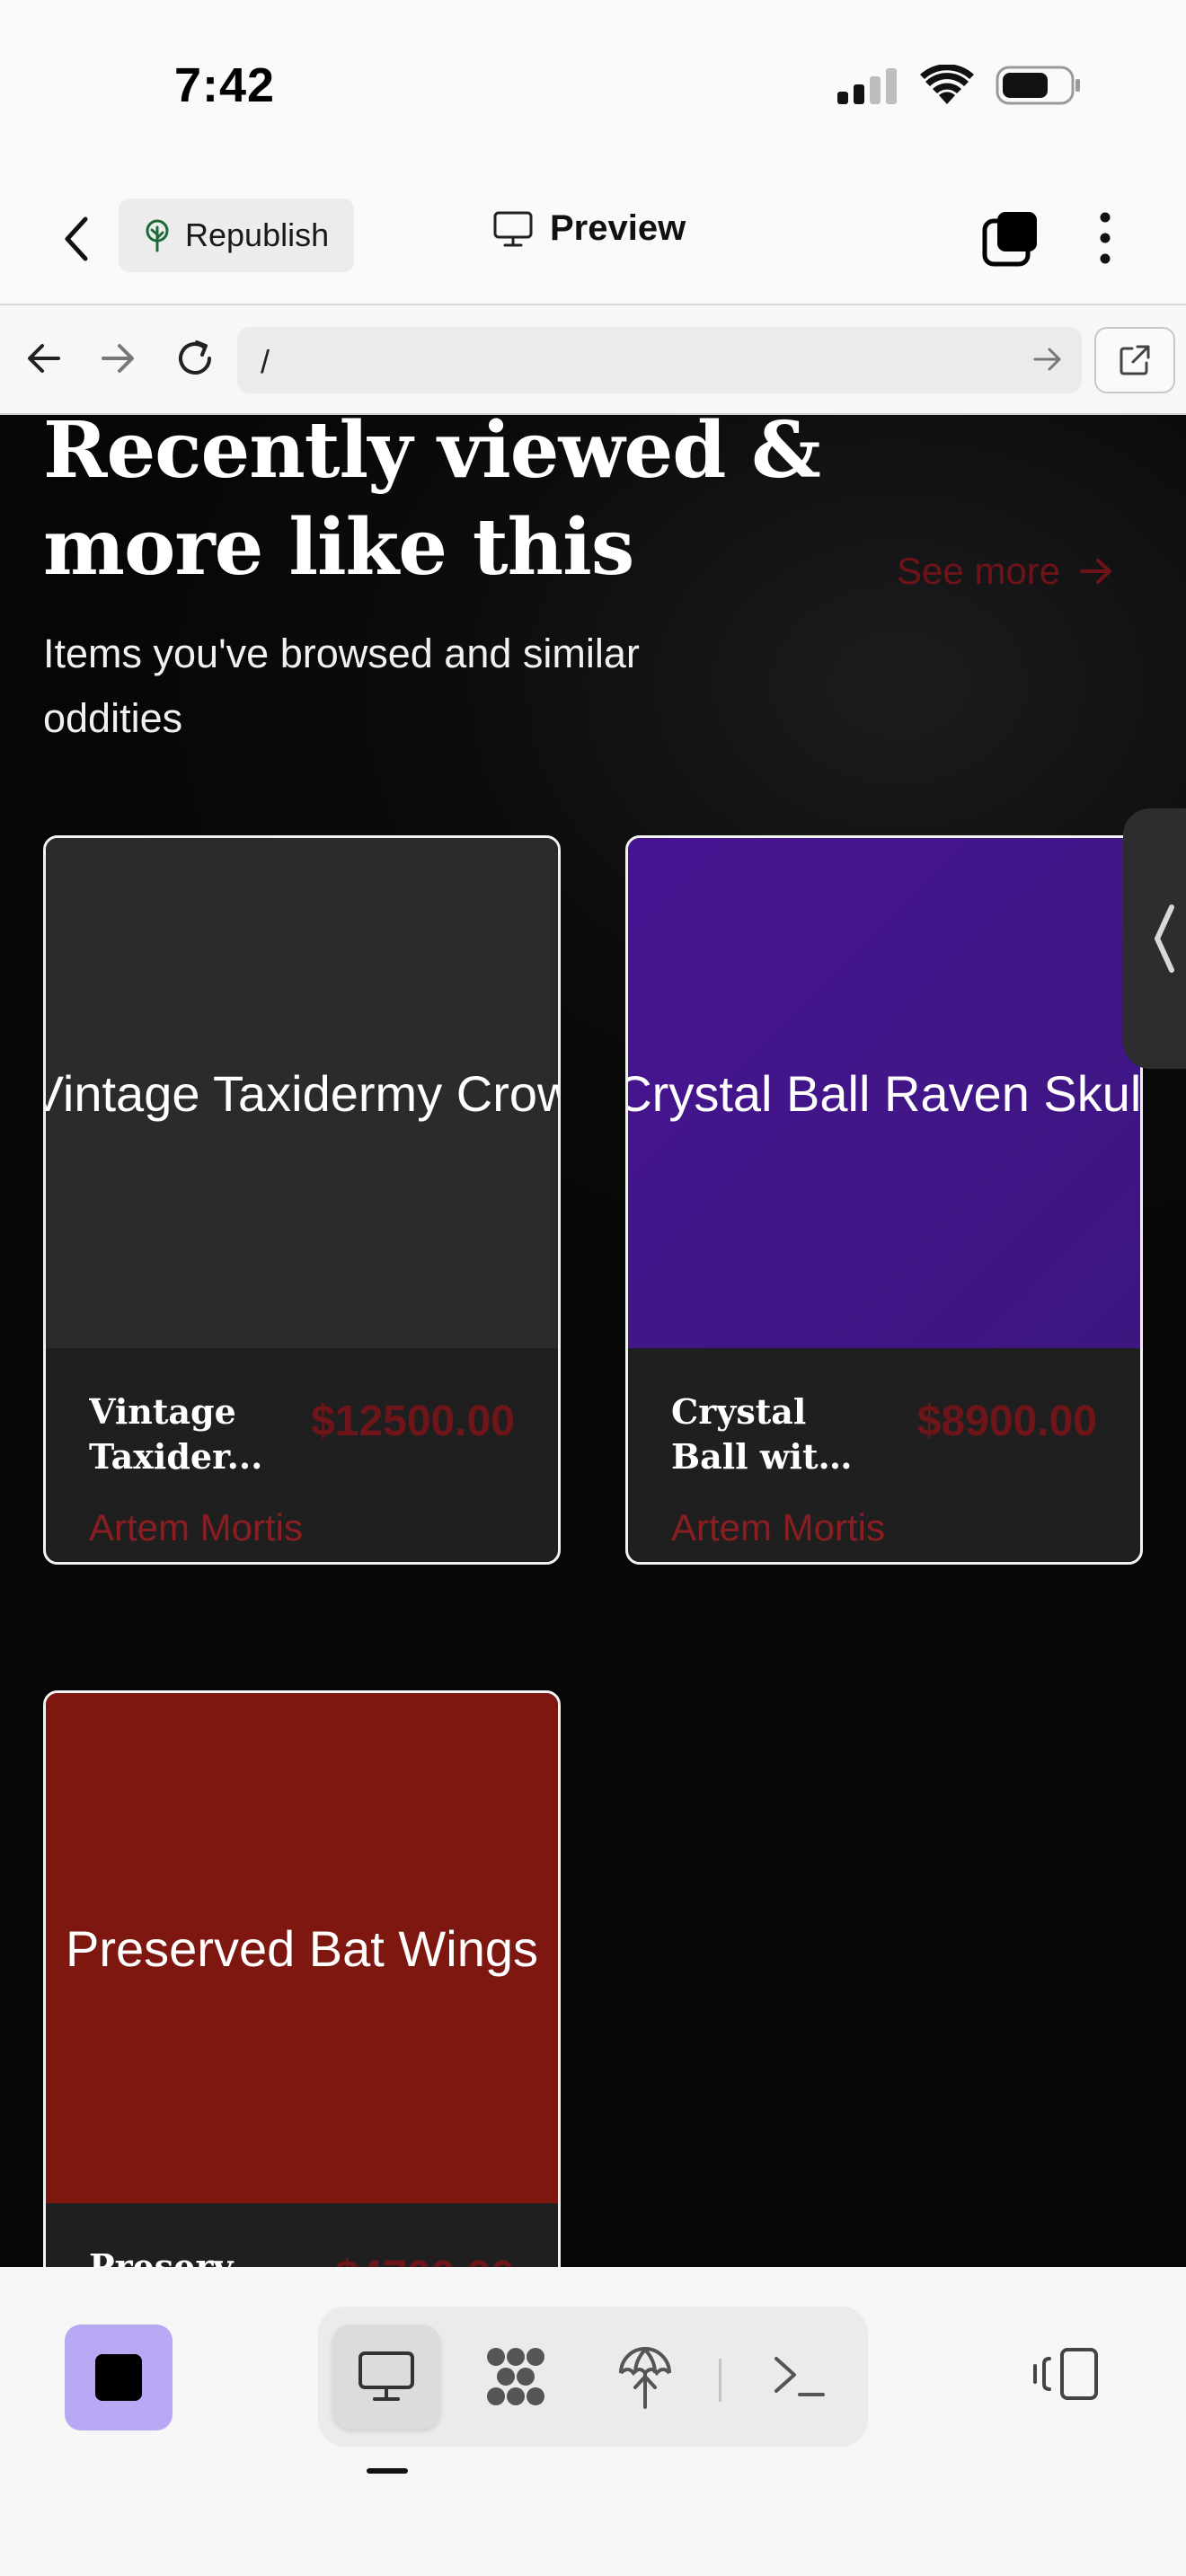 The height and width of the screenshot is (2576, 1186). I want to click on preview-tab: Preview, so click(589, 228).